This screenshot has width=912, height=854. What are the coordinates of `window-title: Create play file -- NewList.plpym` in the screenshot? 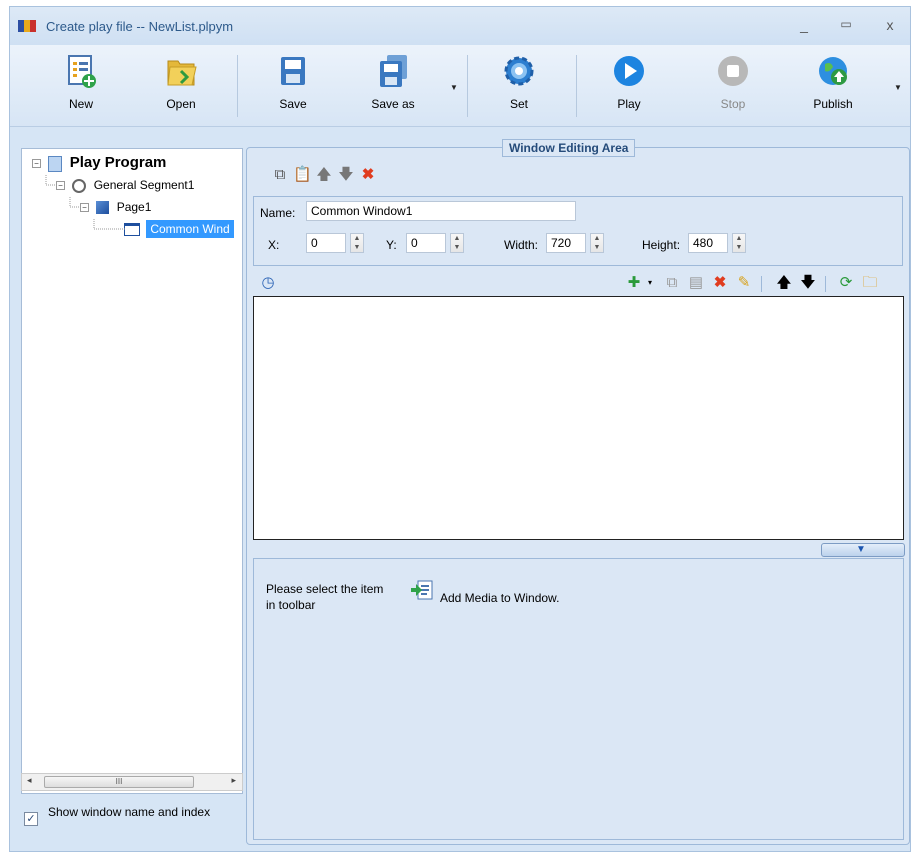 It's located at (140, 26).